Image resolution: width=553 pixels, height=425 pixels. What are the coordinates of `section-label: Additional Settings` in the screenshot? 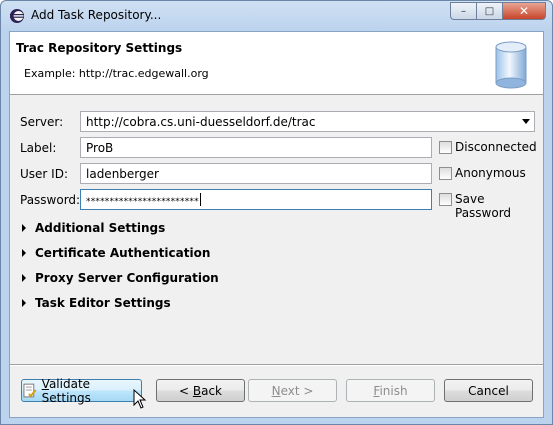 It's located at (100, 228).